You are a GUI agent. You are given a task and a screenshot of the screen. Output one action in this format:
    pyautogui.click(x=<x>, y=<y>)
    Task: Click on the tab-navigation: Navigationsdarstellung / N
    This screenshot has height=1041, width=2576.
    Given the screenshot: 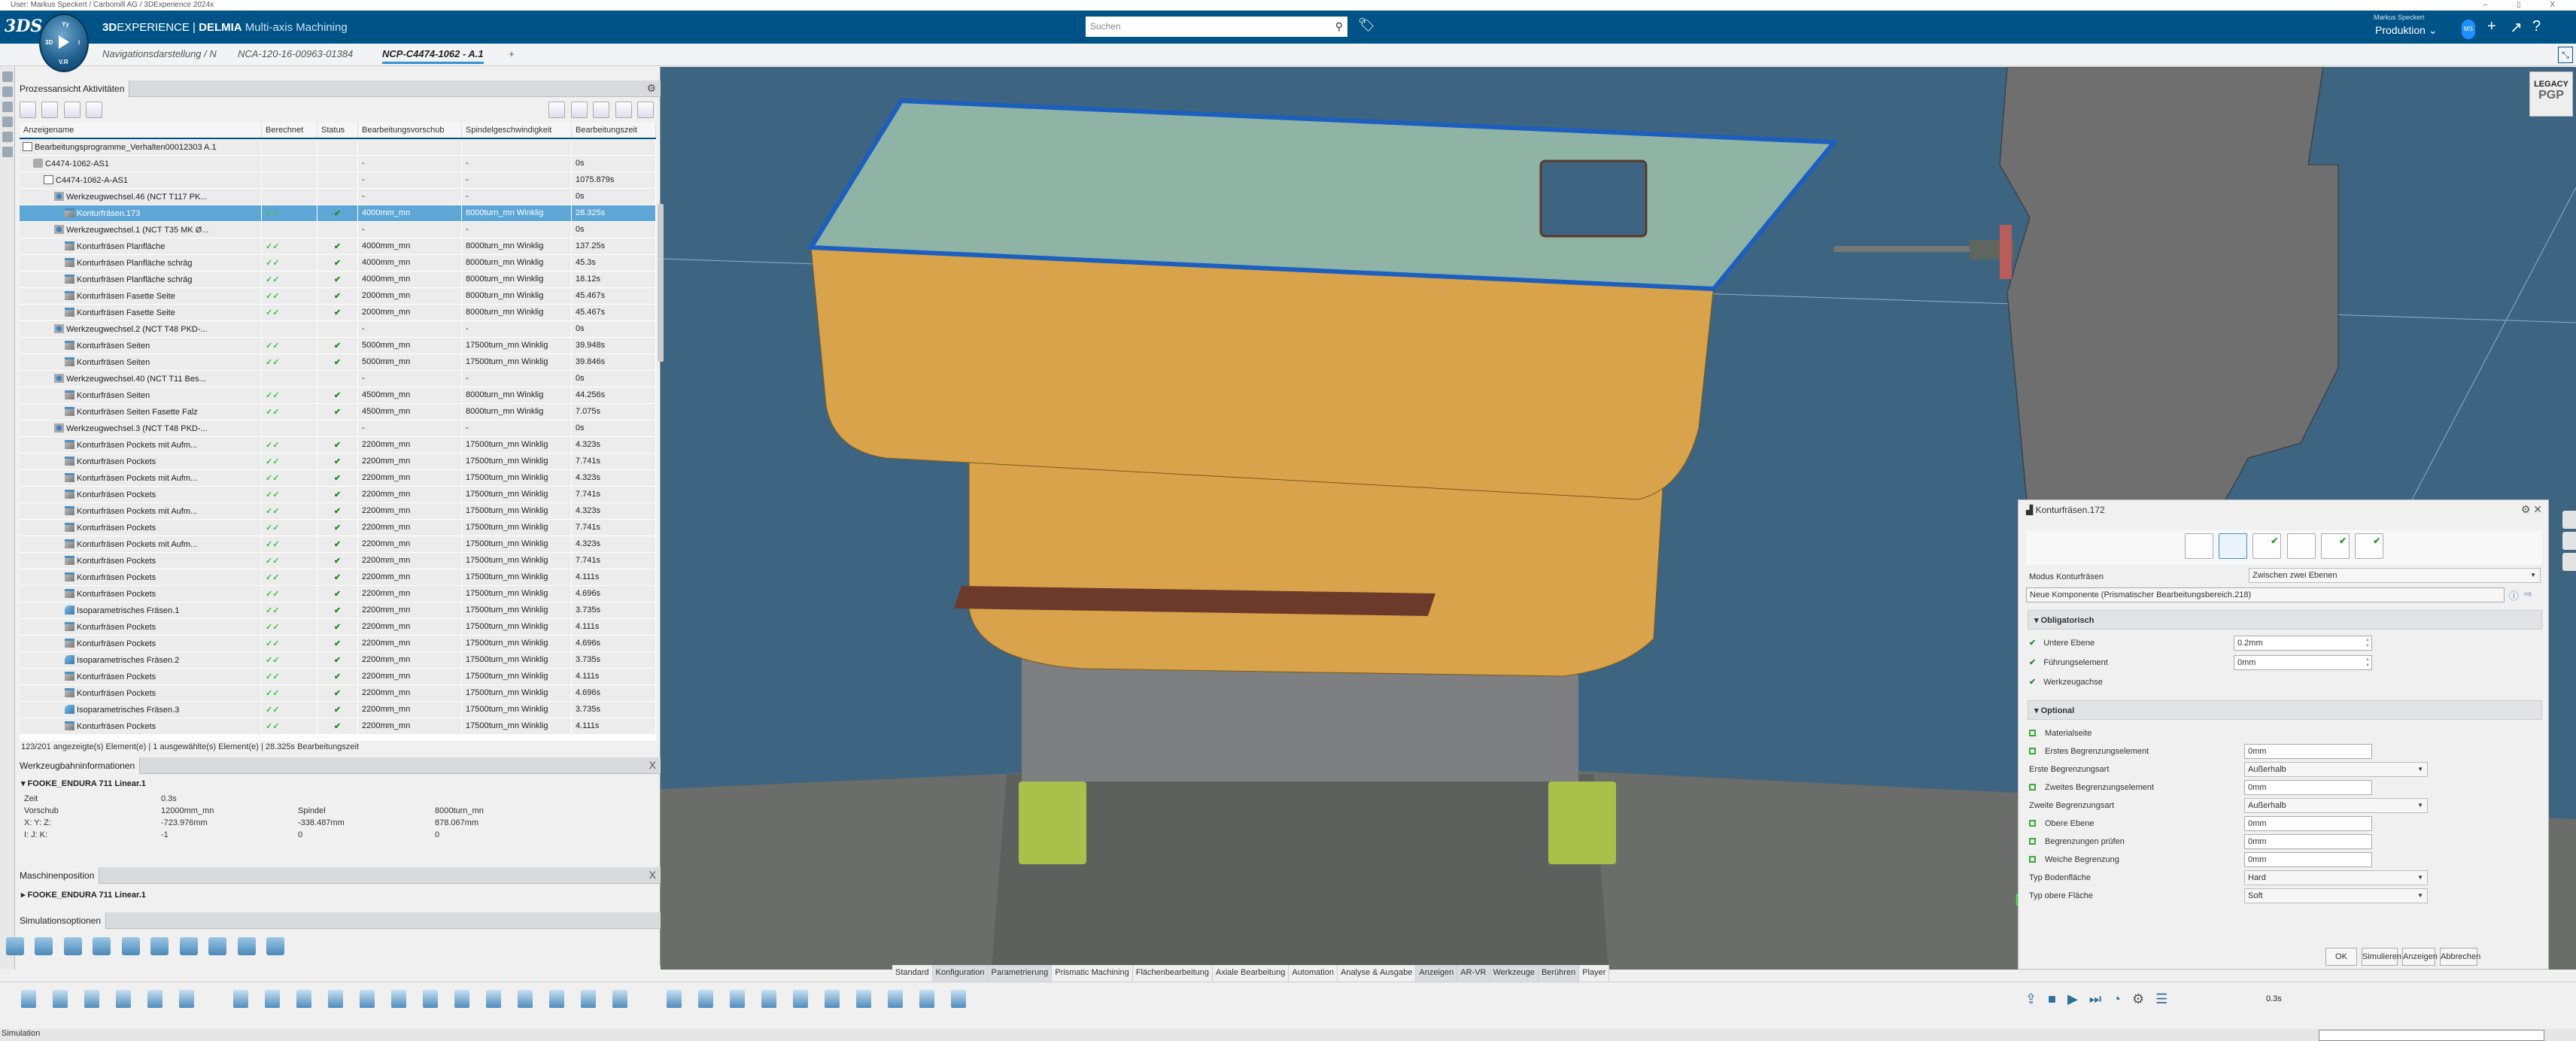 What is the action you would take?
    pyautogui.click(x=160, y=53)
    